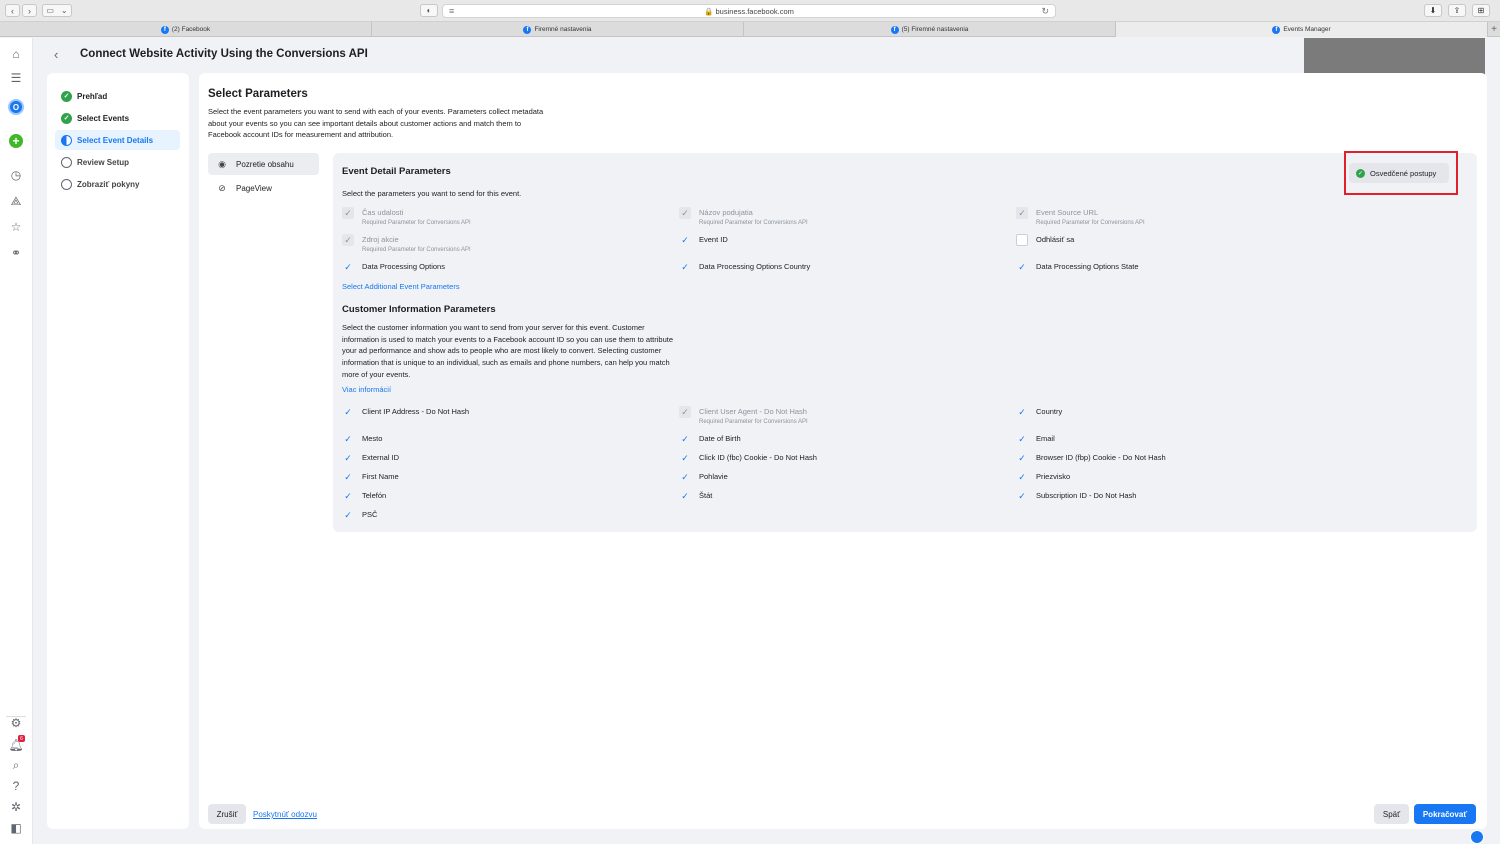 The image size is (1500, 844). Describe the element at coordinates (1481, 10) in the screenshot. I see `tab-overview-icon: ⊞` at that location.